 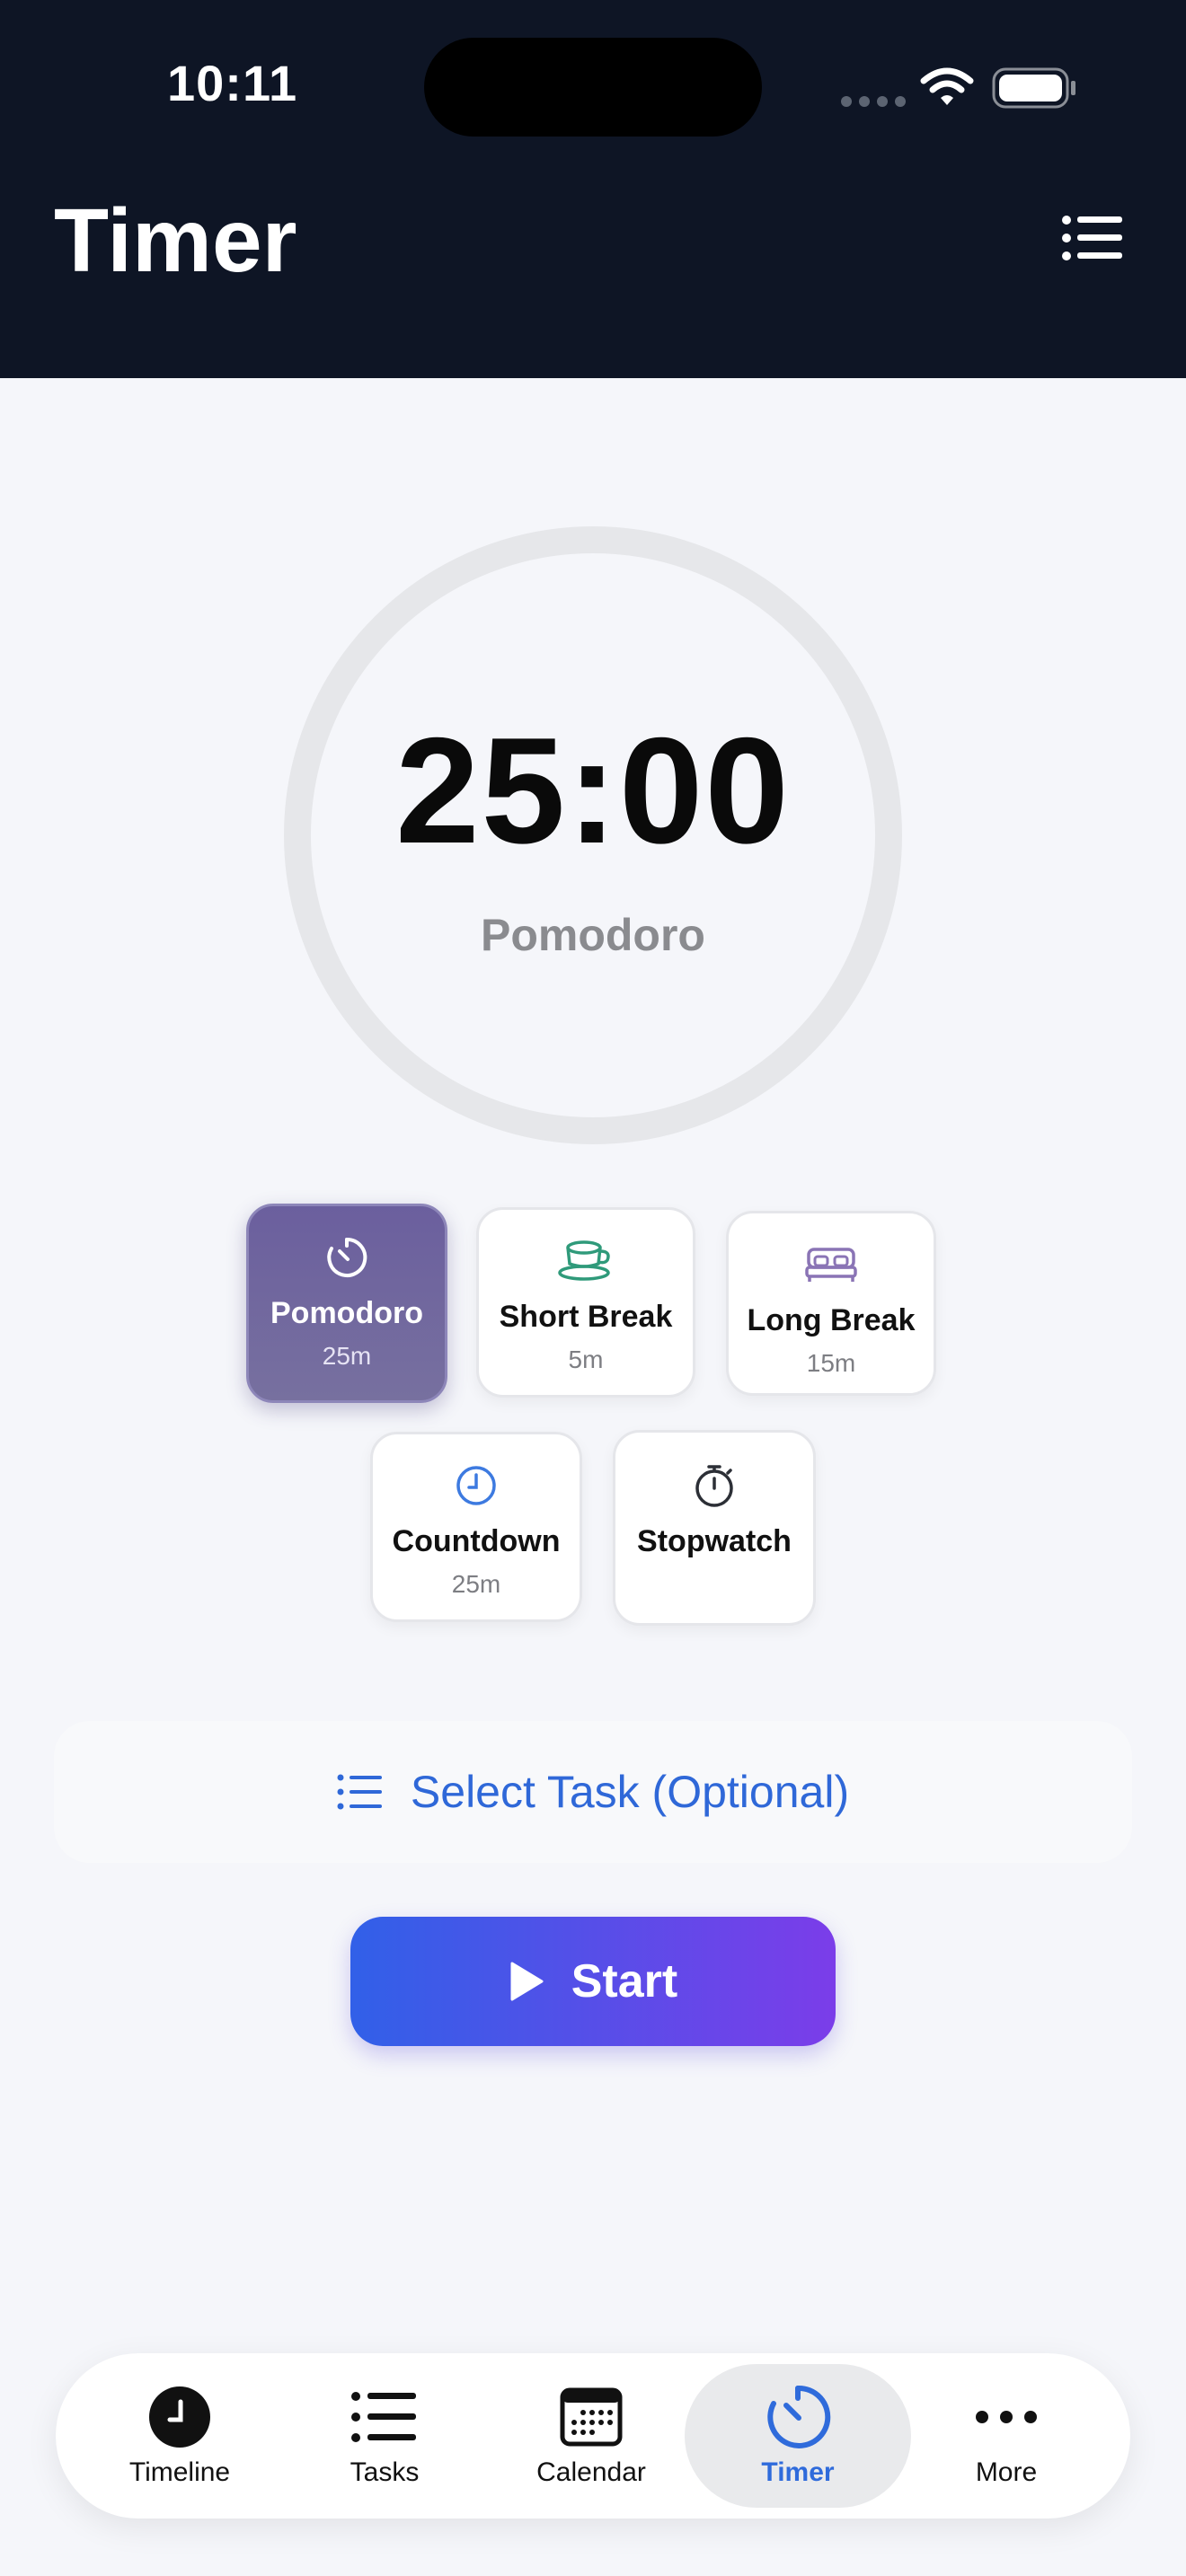 I want to click on mode-card-name: Countdown, so click(x=476, y=1541).